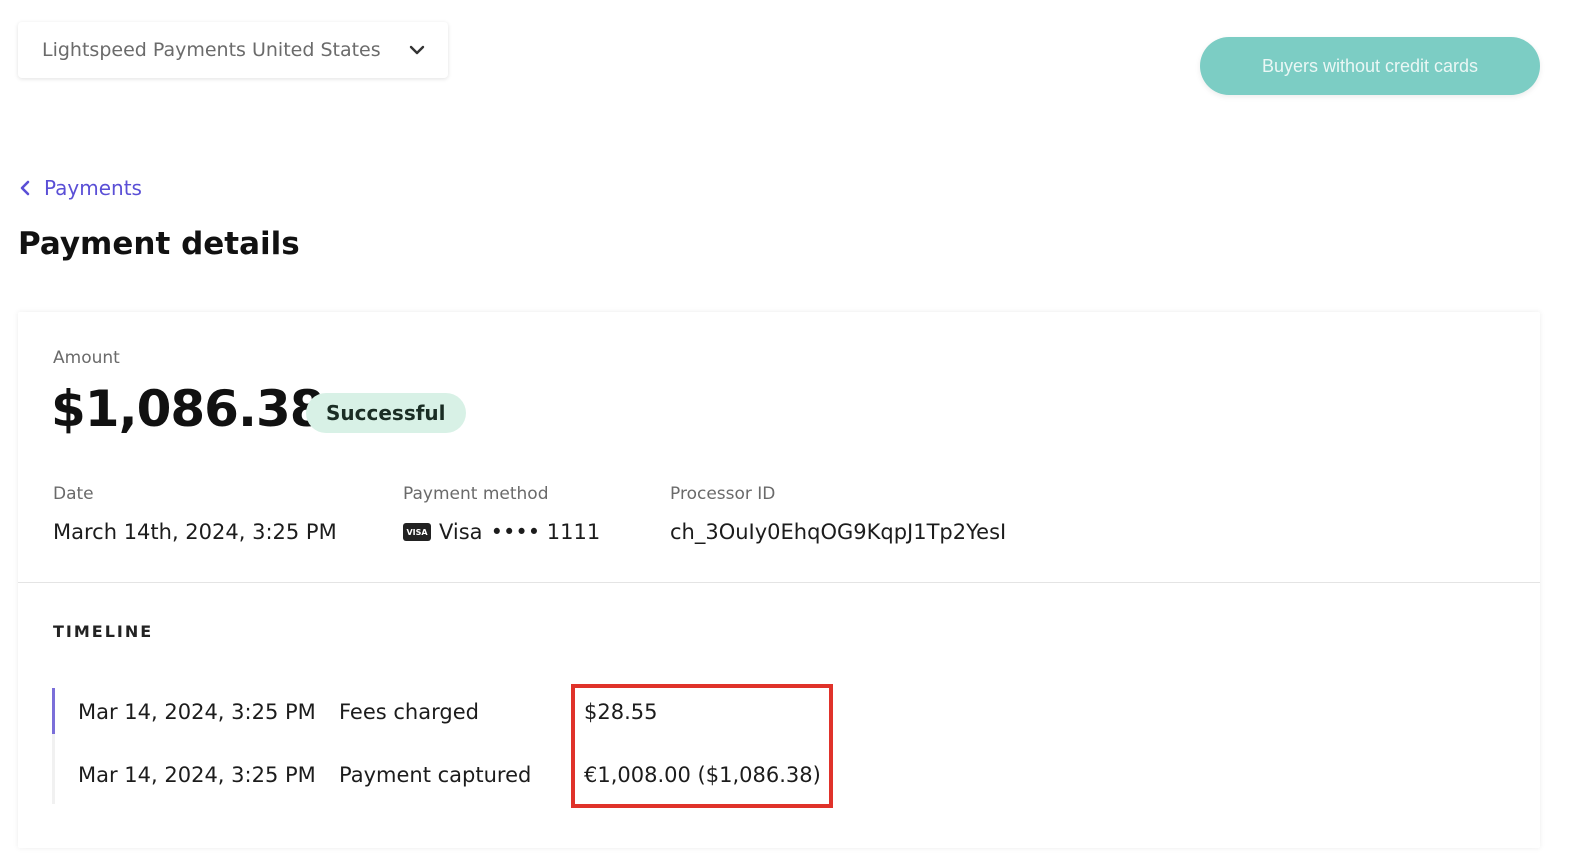 Image resolution: width=1582 pixels, height=868 pixels. I want to click on timeline-amount: $28.55, so click(621, 712).